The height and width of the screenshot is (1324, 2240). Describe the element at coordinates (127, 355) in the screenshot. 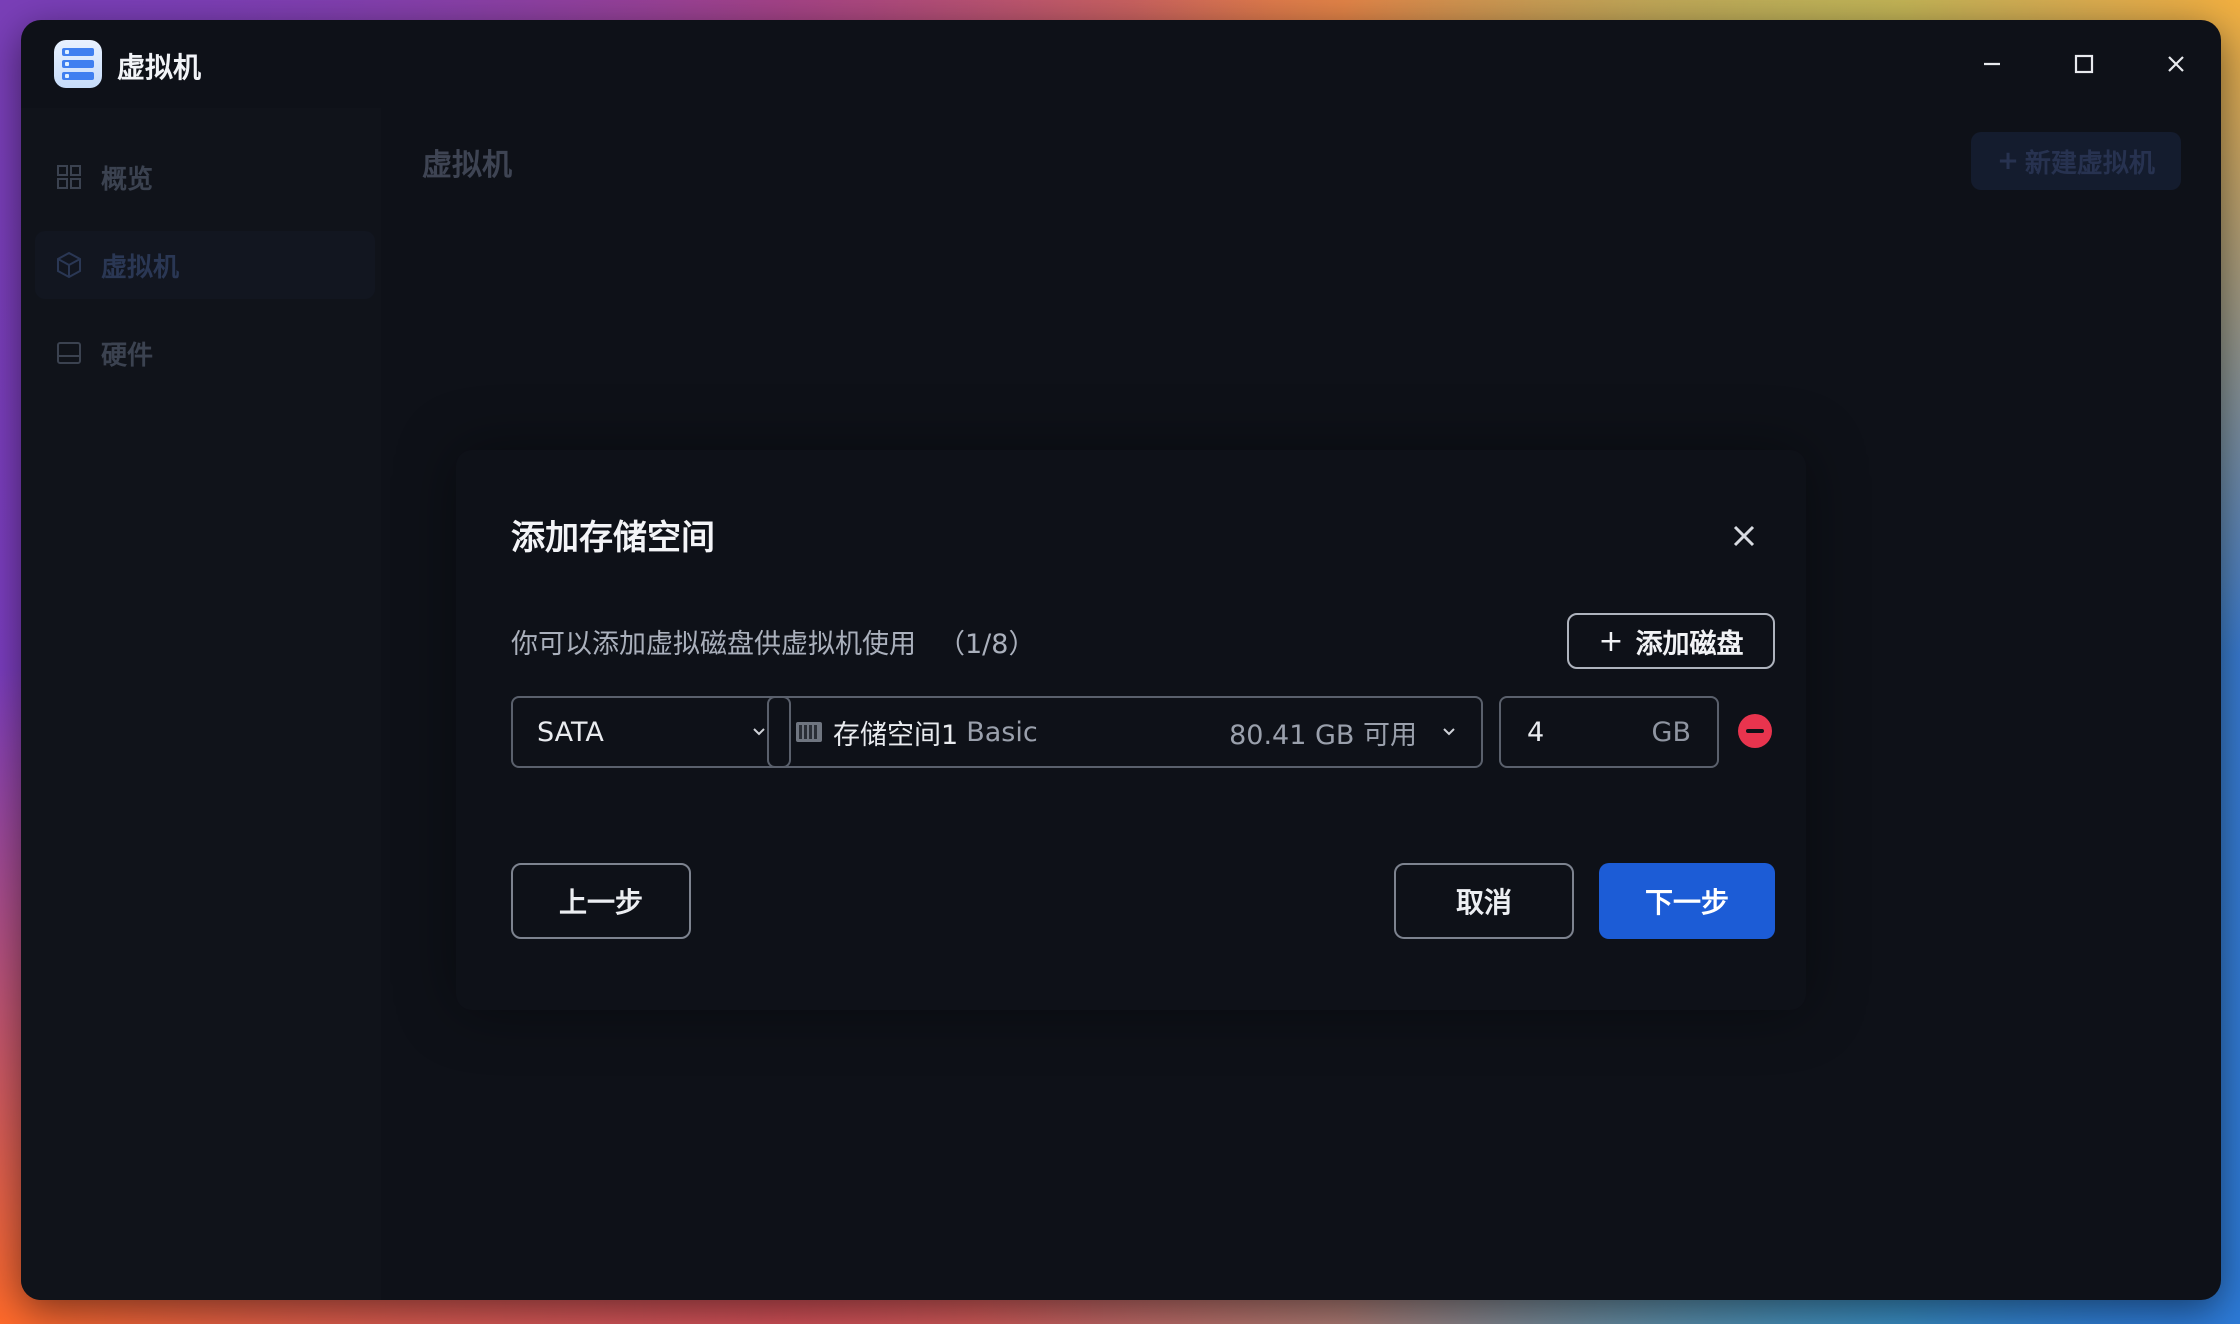

I see `sidebar-item-label: 硬件` at that location.